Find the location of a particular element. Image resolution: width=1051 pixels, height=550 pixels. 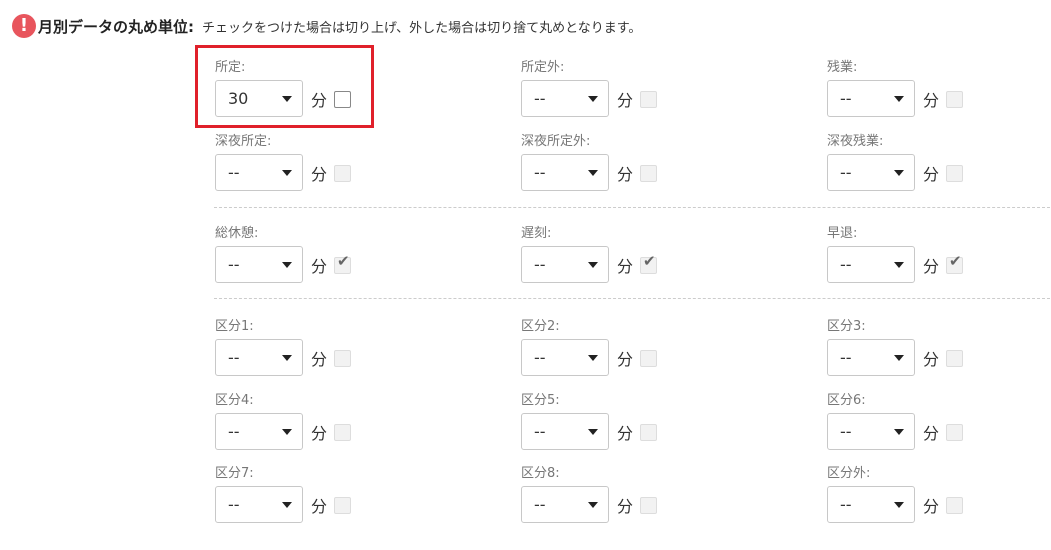

rounding-field: 区分5: -- 分 is located at coordinates (651, 425).